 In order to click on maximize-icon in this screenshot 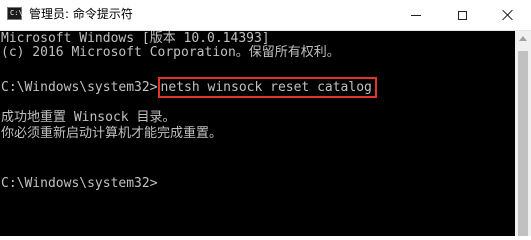, I will do `click(462, 15)`.